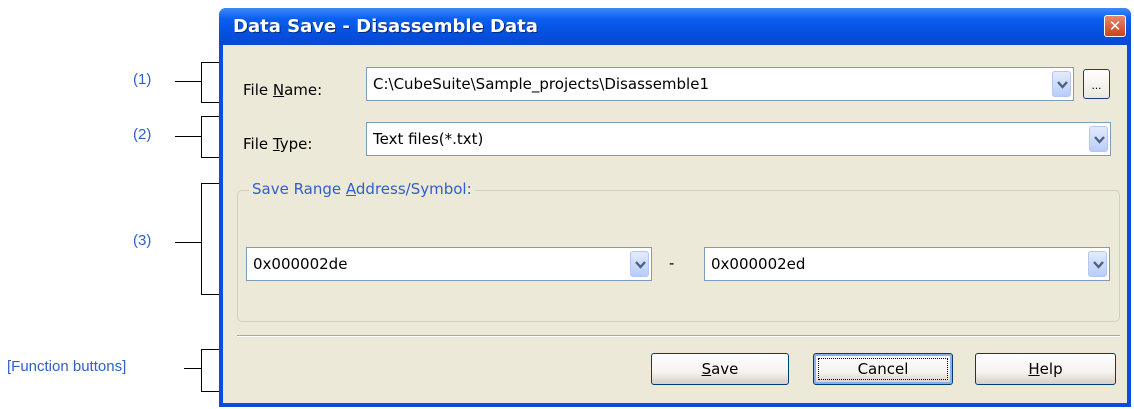 The image size is (1134, 409). What do you see at coordinates (449, 264) in the screenshot?
I see `range-start-combobox: 0x000002de` at bounding box center [449, 264].